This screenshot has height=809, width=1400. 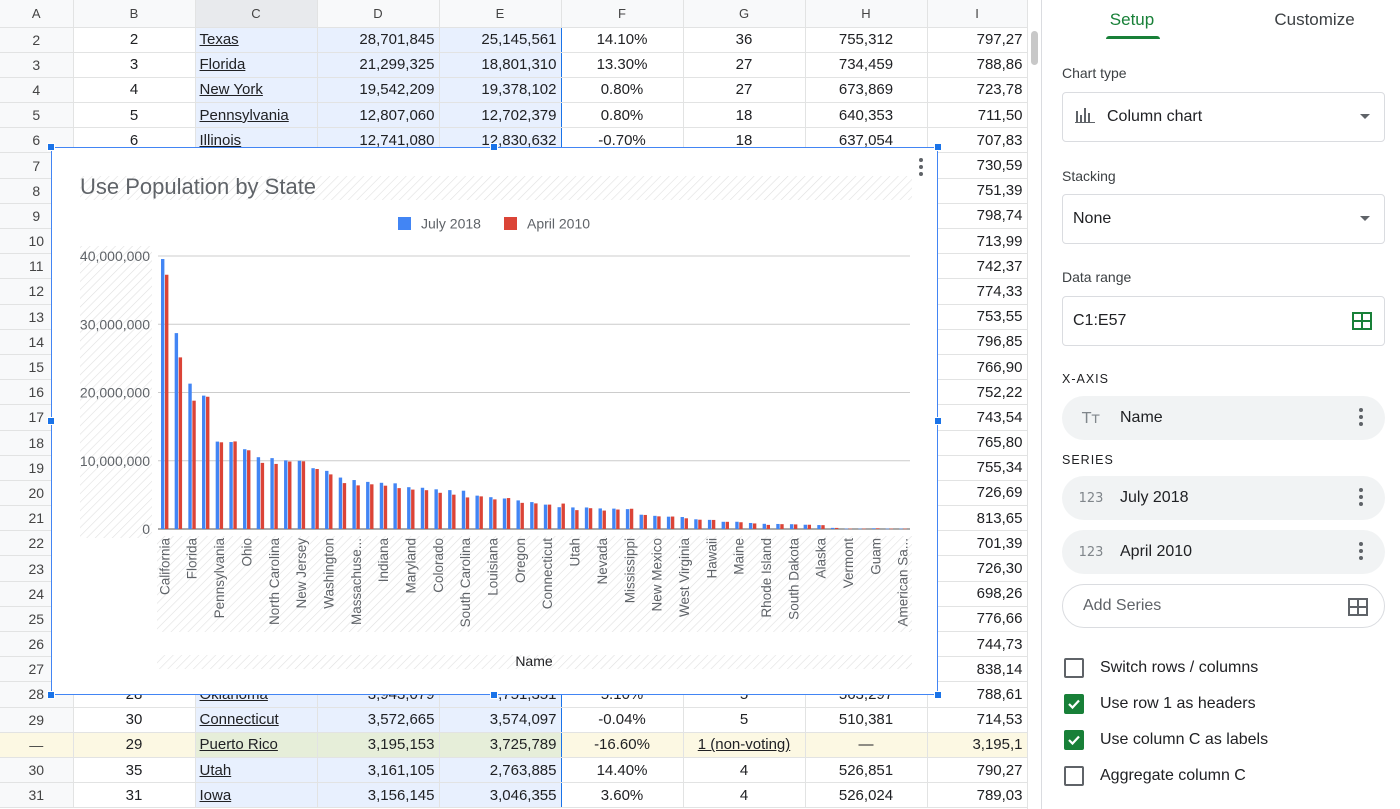 I want to click on table-cell: 3,574,097, so click(x=500, y=720).